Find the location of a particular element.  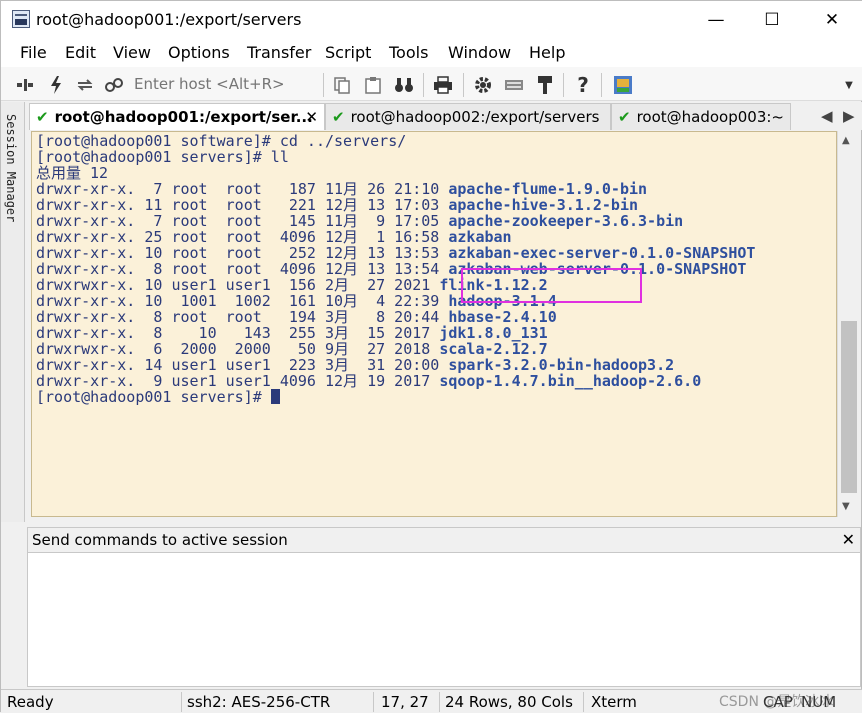

scroll-down-icon: ▼ is located at coordinates (846, 506).